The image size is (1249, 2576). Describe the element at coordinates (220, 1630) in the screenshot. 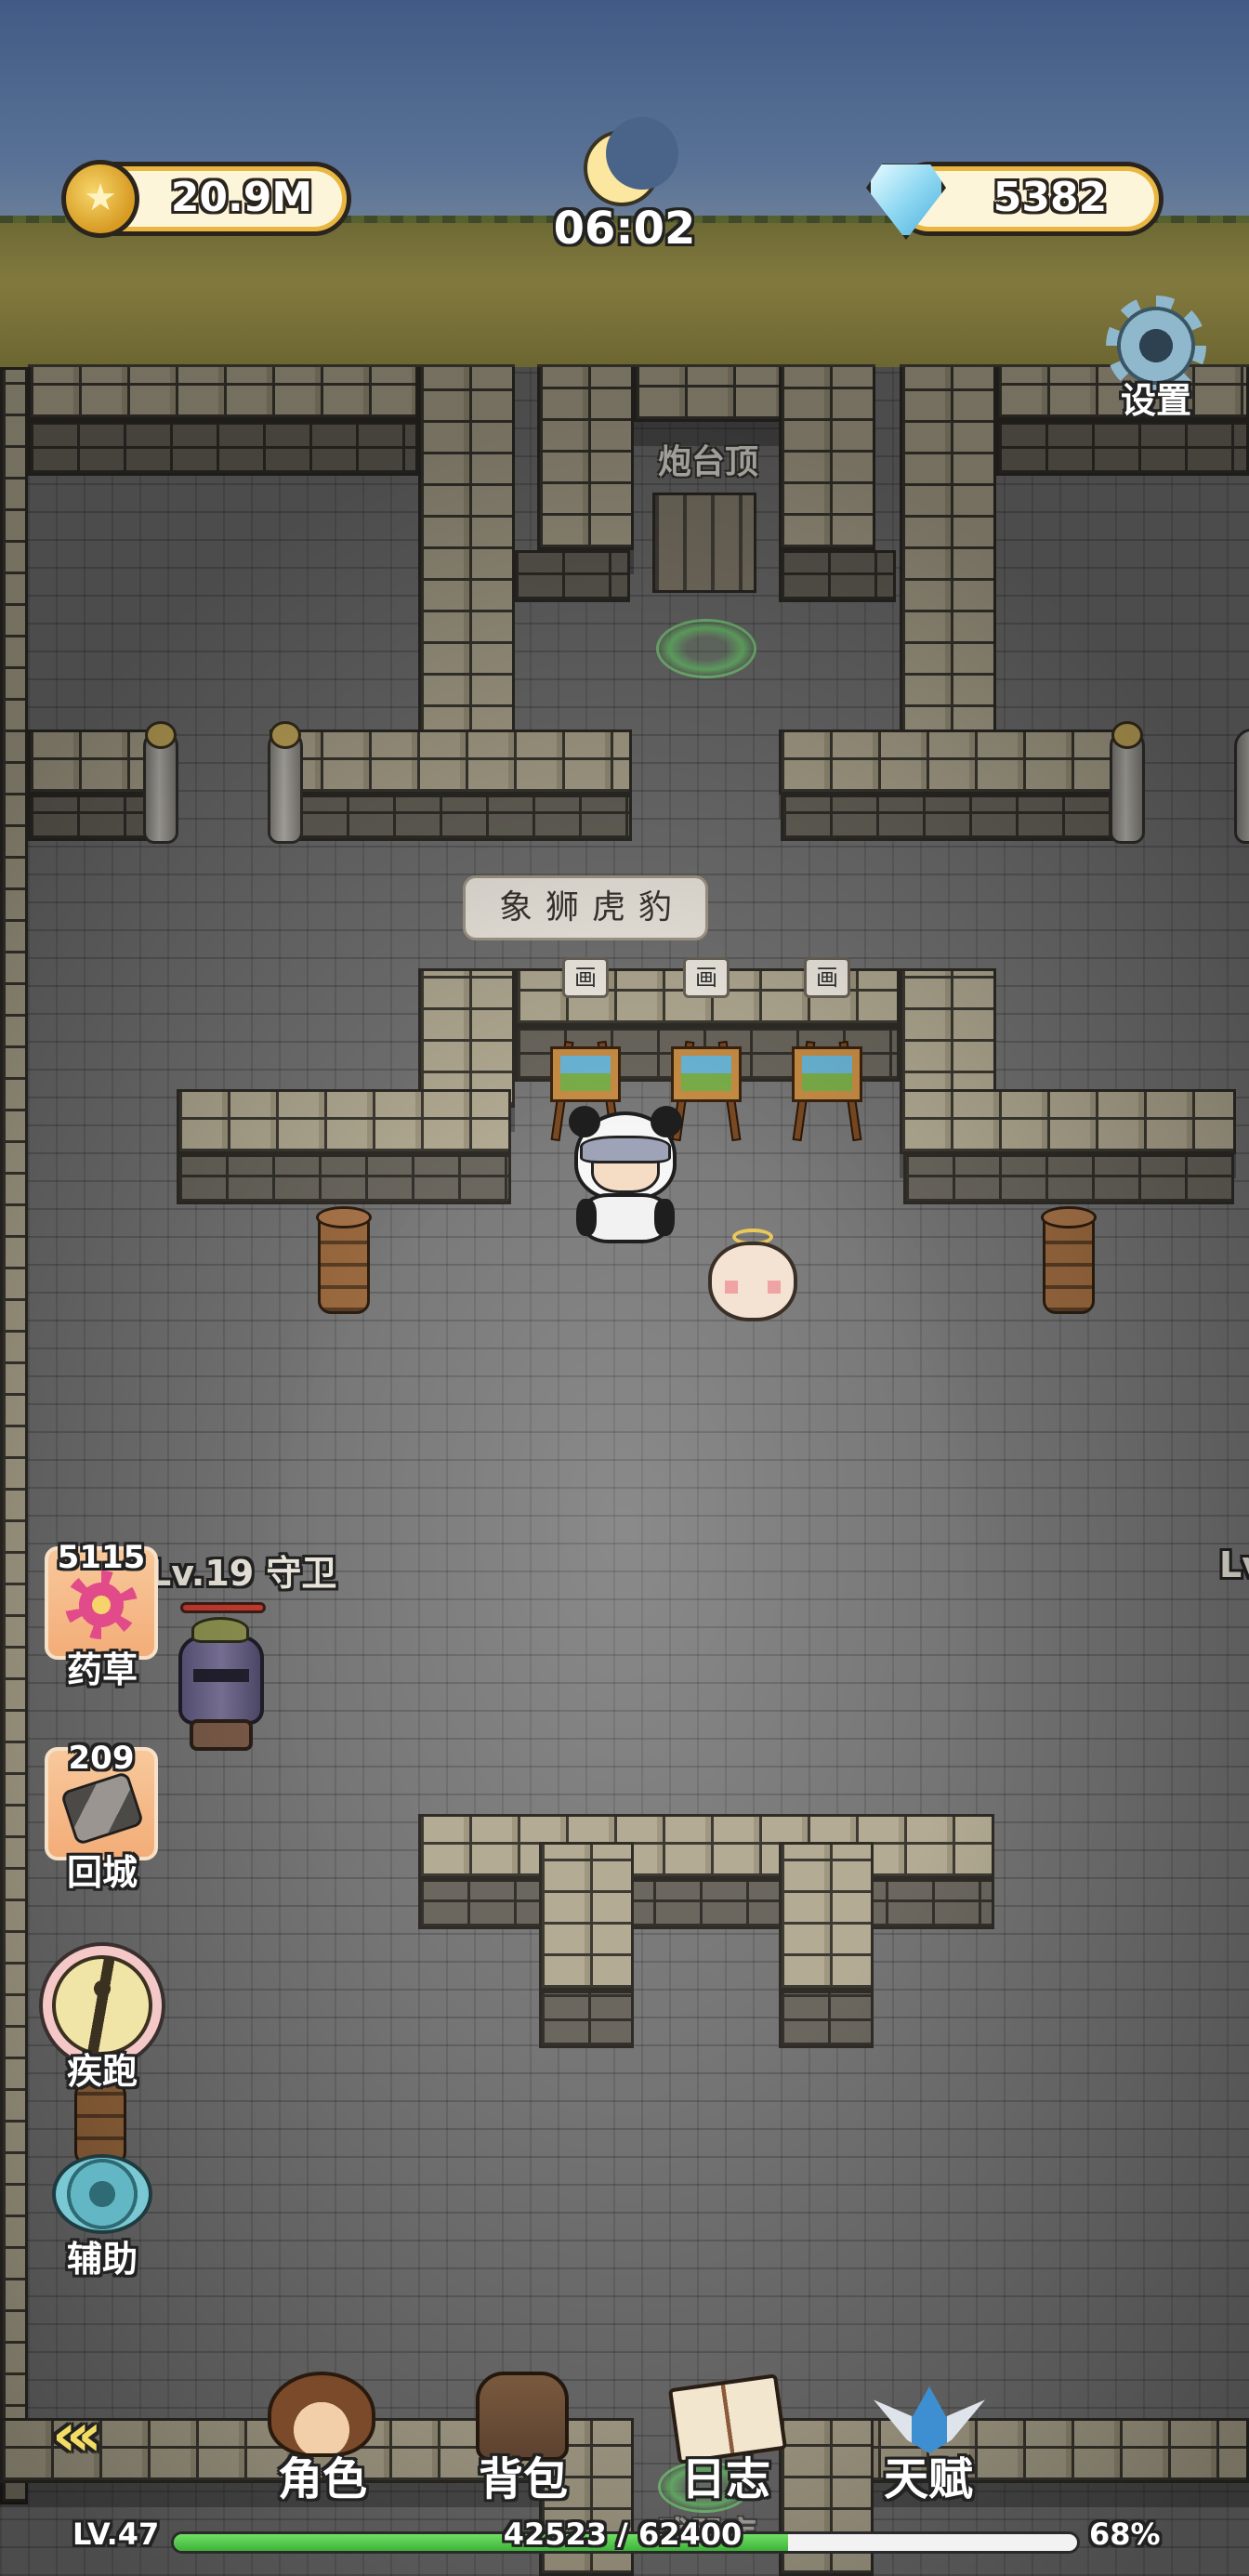

I see `guard-plume` at that location.